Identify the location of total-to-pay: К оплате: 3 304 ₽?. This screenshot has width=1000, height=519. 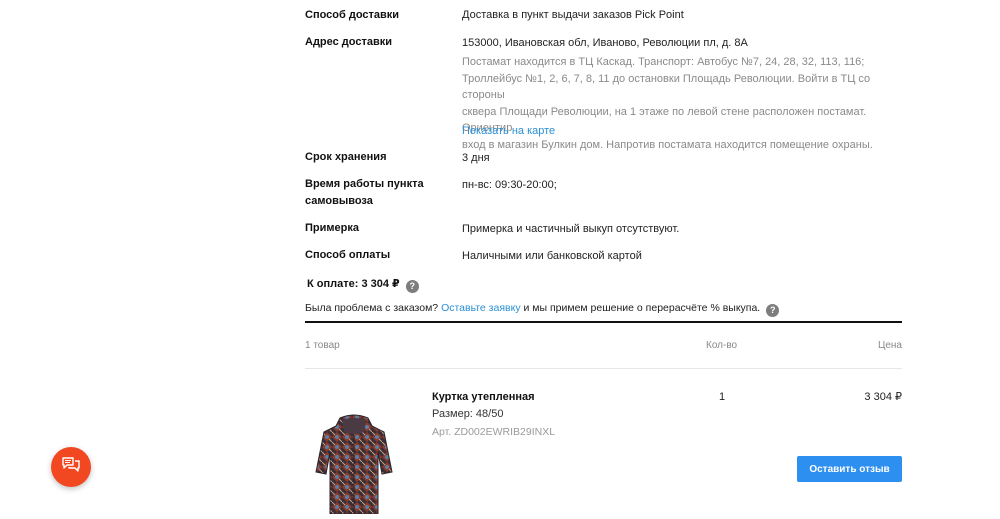
(363, 284).